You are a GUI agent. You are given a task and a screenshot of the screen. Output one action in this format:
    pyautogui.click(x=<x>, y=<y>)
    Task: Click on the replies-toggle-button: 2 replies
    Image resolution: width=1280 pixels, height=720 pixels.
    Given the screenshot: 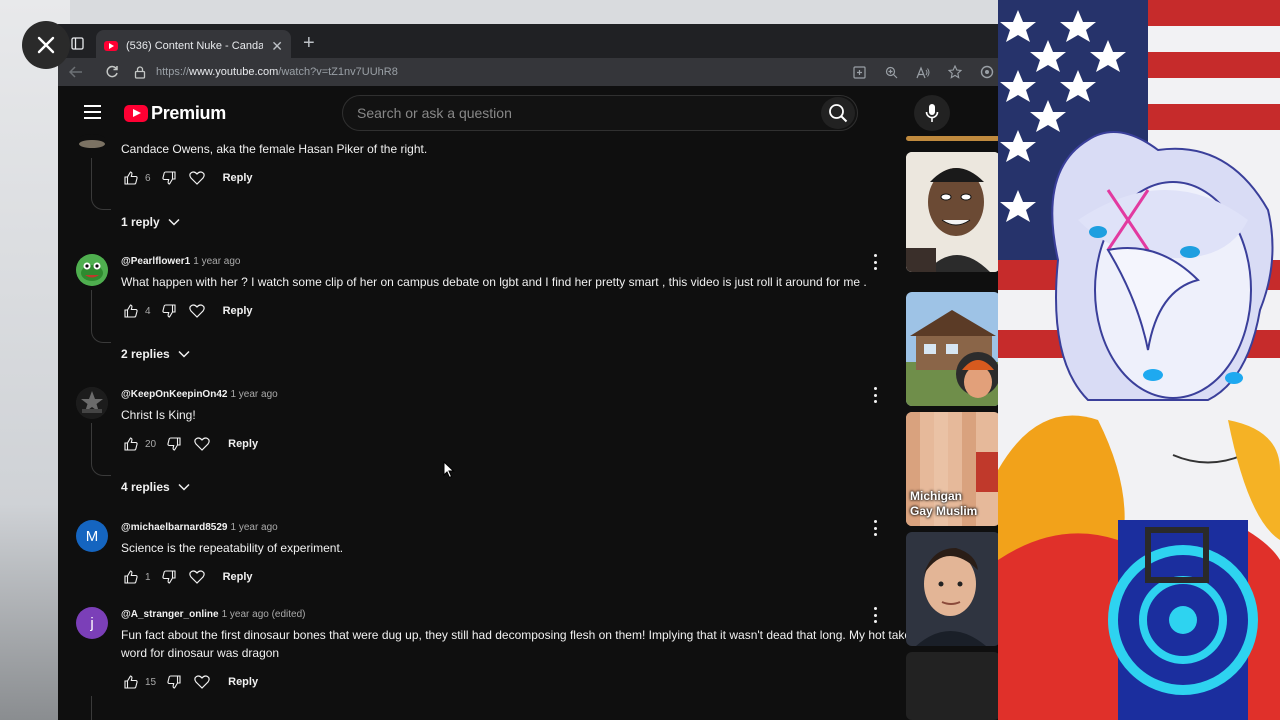 What is the action you would take?
    pyautogui.click(x=155, y=354)
    